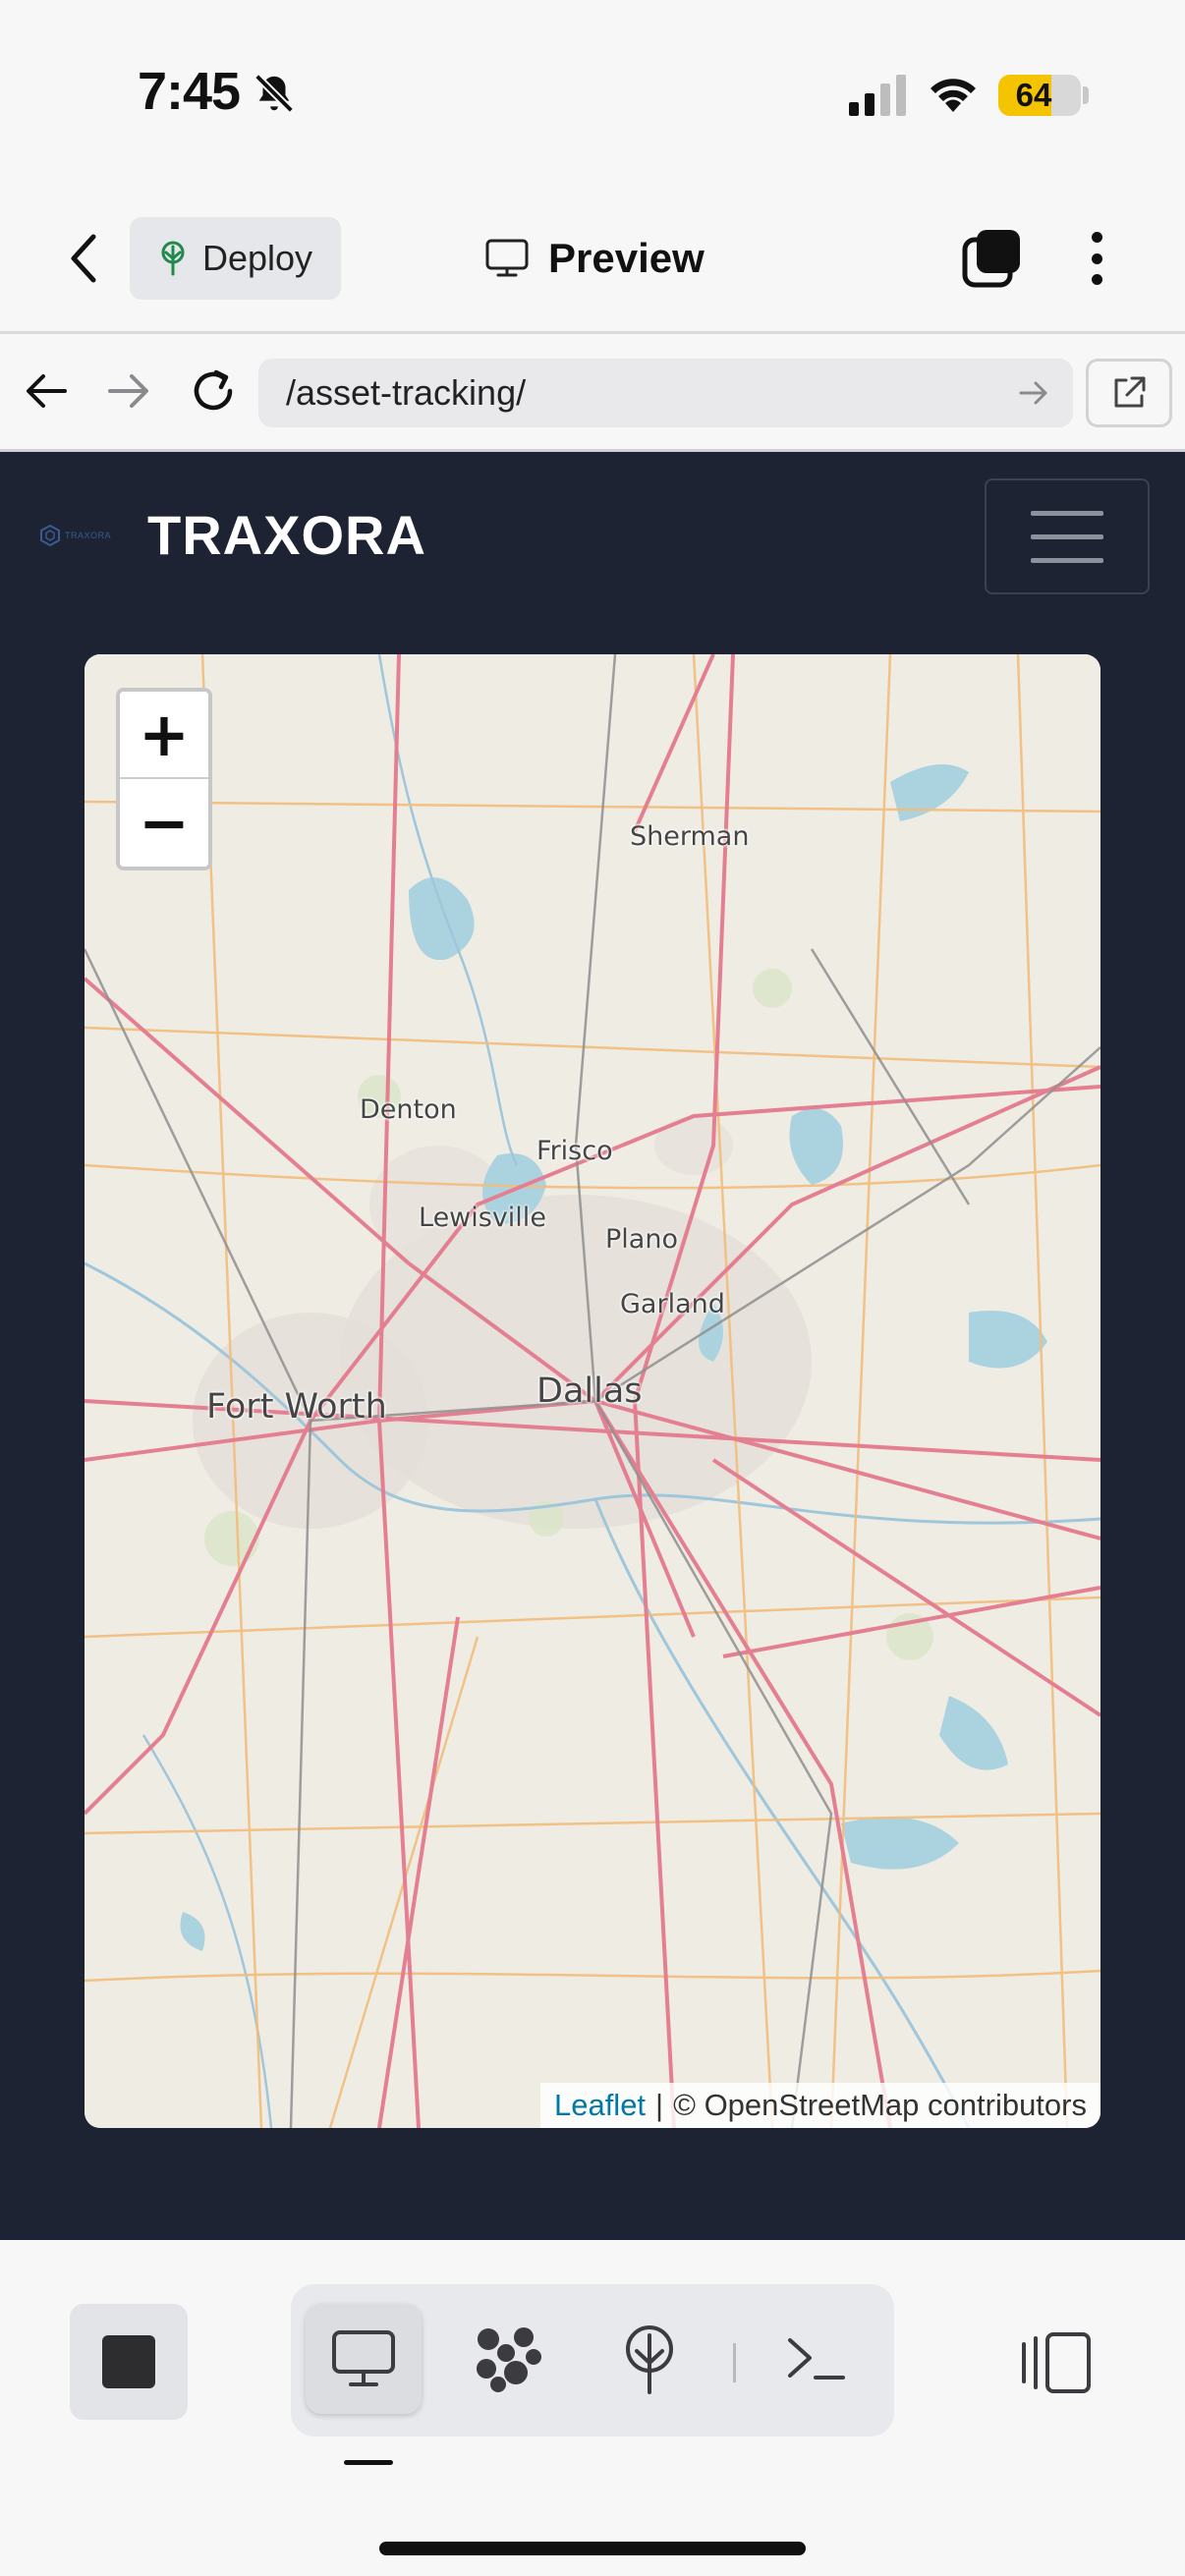  I want to click on browser-url-bar: /asset-tracking/, so click(592, 394).